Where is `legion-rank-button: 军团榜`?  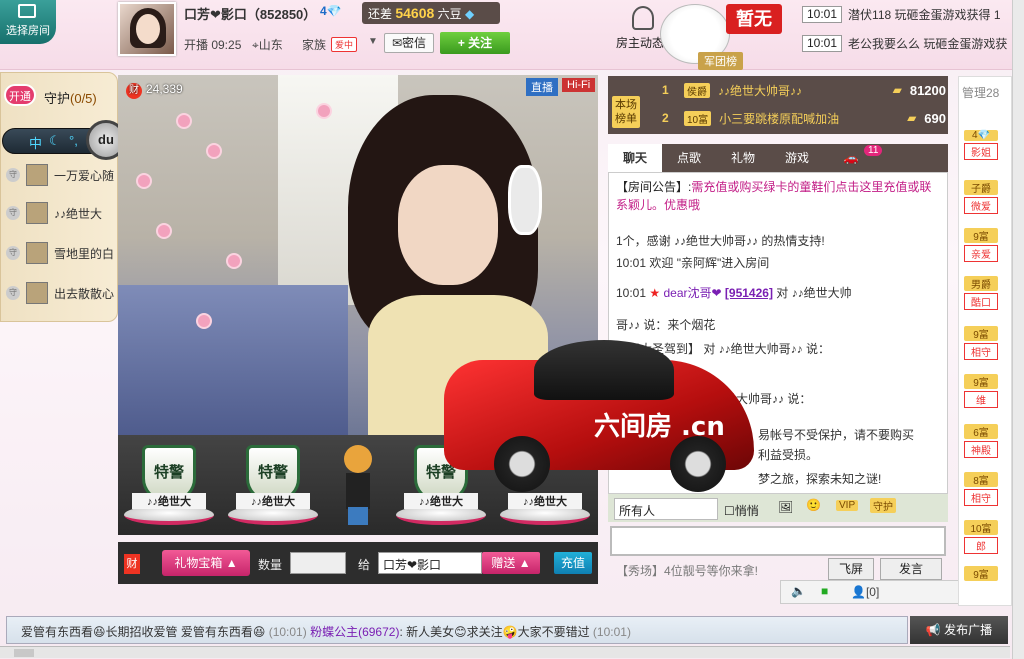
legion-rank-button: 军团榜 is located at coordinates (720, 61).